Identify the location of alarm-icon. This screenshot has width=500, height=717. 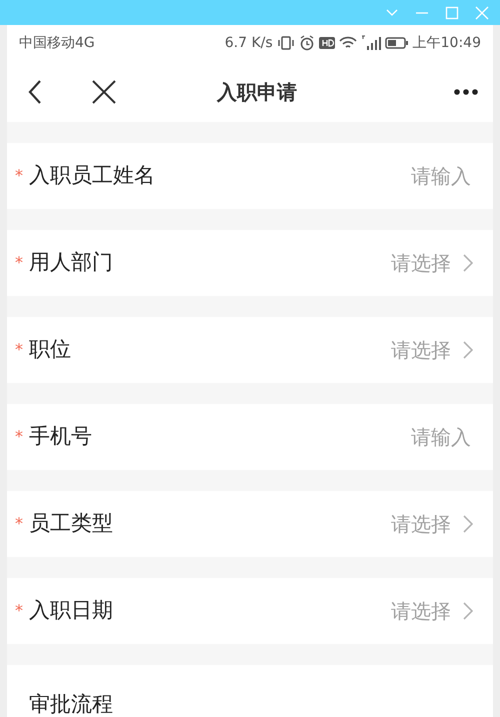
(306, 43).